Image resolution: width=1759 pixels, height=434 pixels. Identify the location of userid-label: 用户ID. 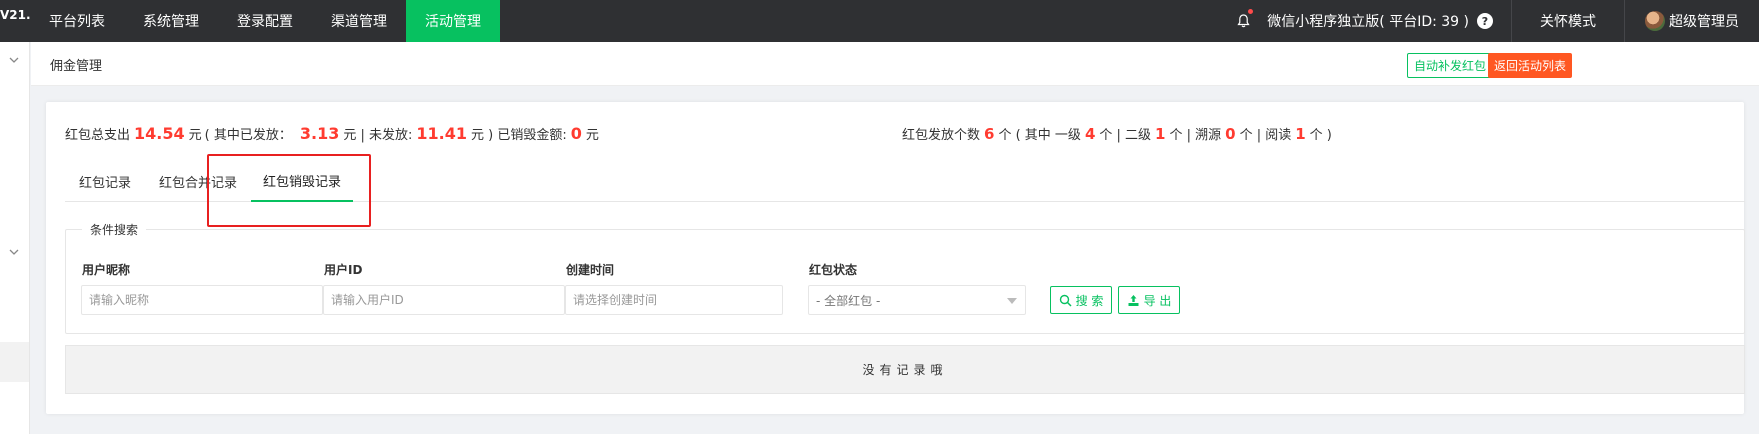
(343, 270).